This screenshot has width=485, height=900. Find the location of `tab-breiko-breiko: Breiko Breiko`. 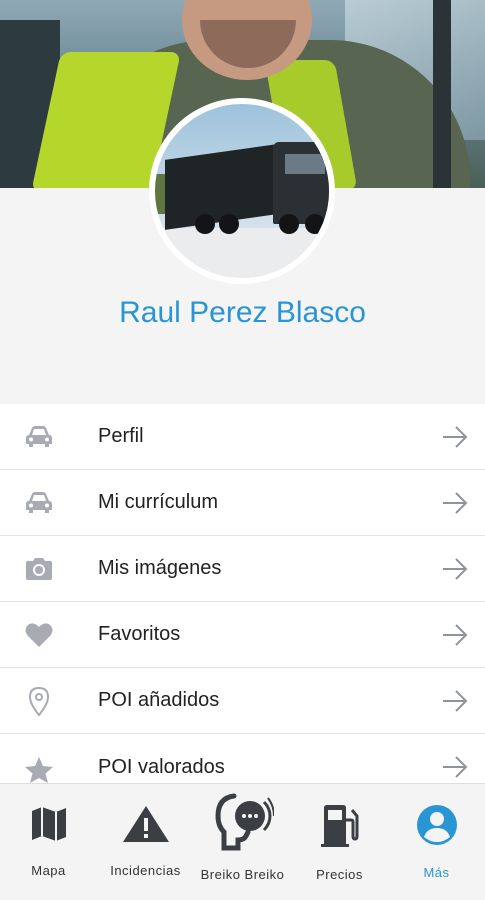

tab-breiko-breiko: Breiko Breiko is located at coordinates (242, 842).